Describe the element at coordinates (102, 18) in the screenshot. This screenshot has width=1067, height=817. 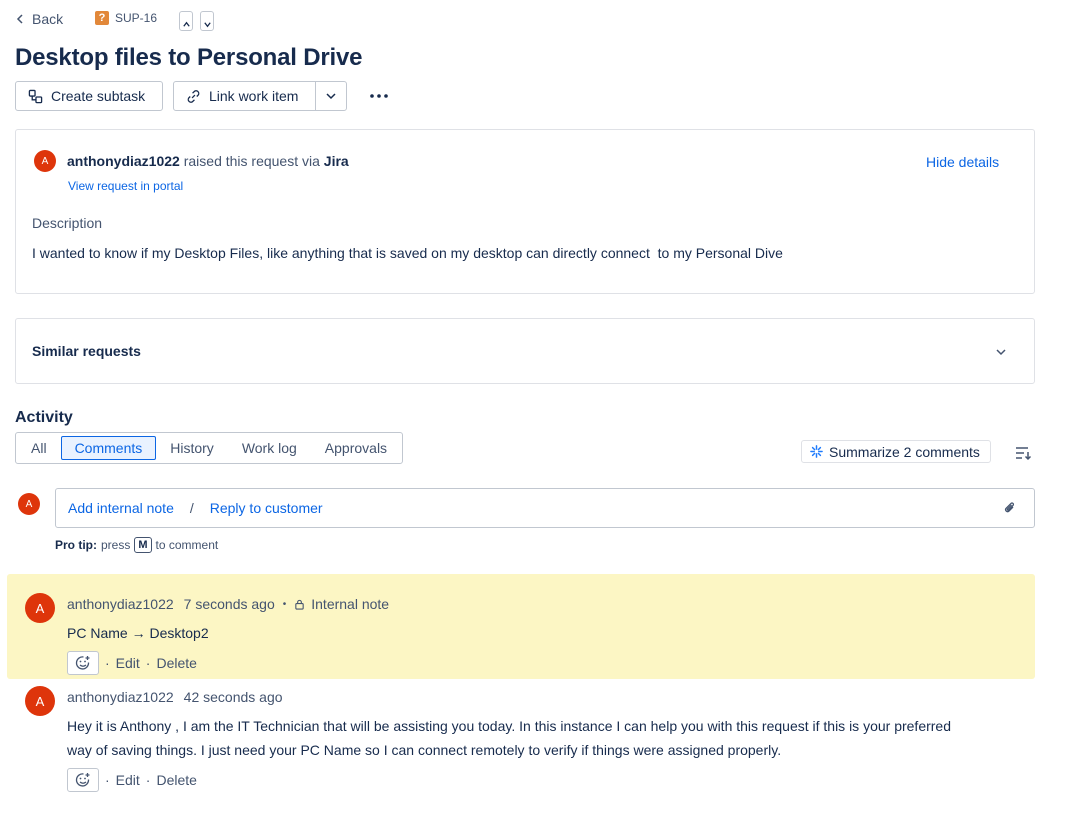
I see `request-type-icon: ?` at that location.